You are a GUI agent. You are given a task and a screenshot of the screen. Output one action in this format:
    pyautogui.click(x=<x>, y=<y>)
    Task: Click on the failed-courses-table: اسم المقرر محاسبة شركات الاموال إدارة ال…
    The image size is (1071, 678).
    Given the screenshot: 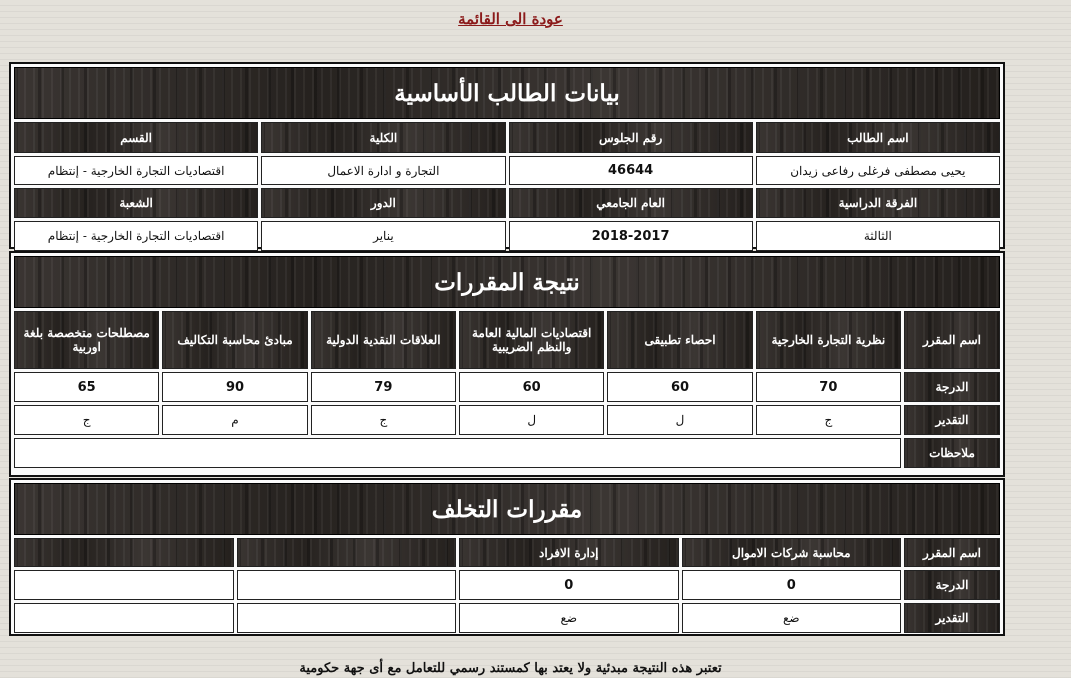 What is the action you would take?
    pyautogui.click(x=507, y=585)
    